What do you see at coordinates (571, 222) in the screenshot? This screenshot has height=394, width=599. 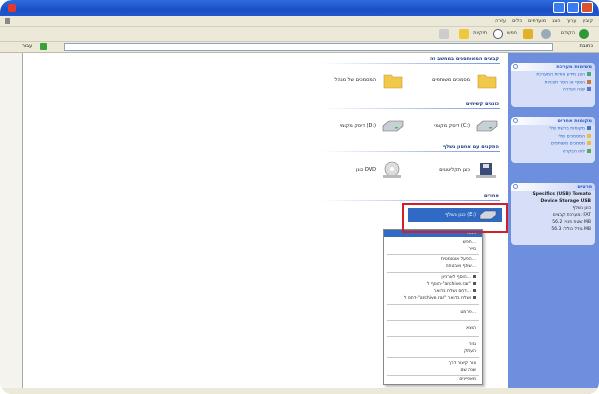 I see `detail-free-space: שטח פנוי: 56.2 MB` at bounding box center [571, 222].